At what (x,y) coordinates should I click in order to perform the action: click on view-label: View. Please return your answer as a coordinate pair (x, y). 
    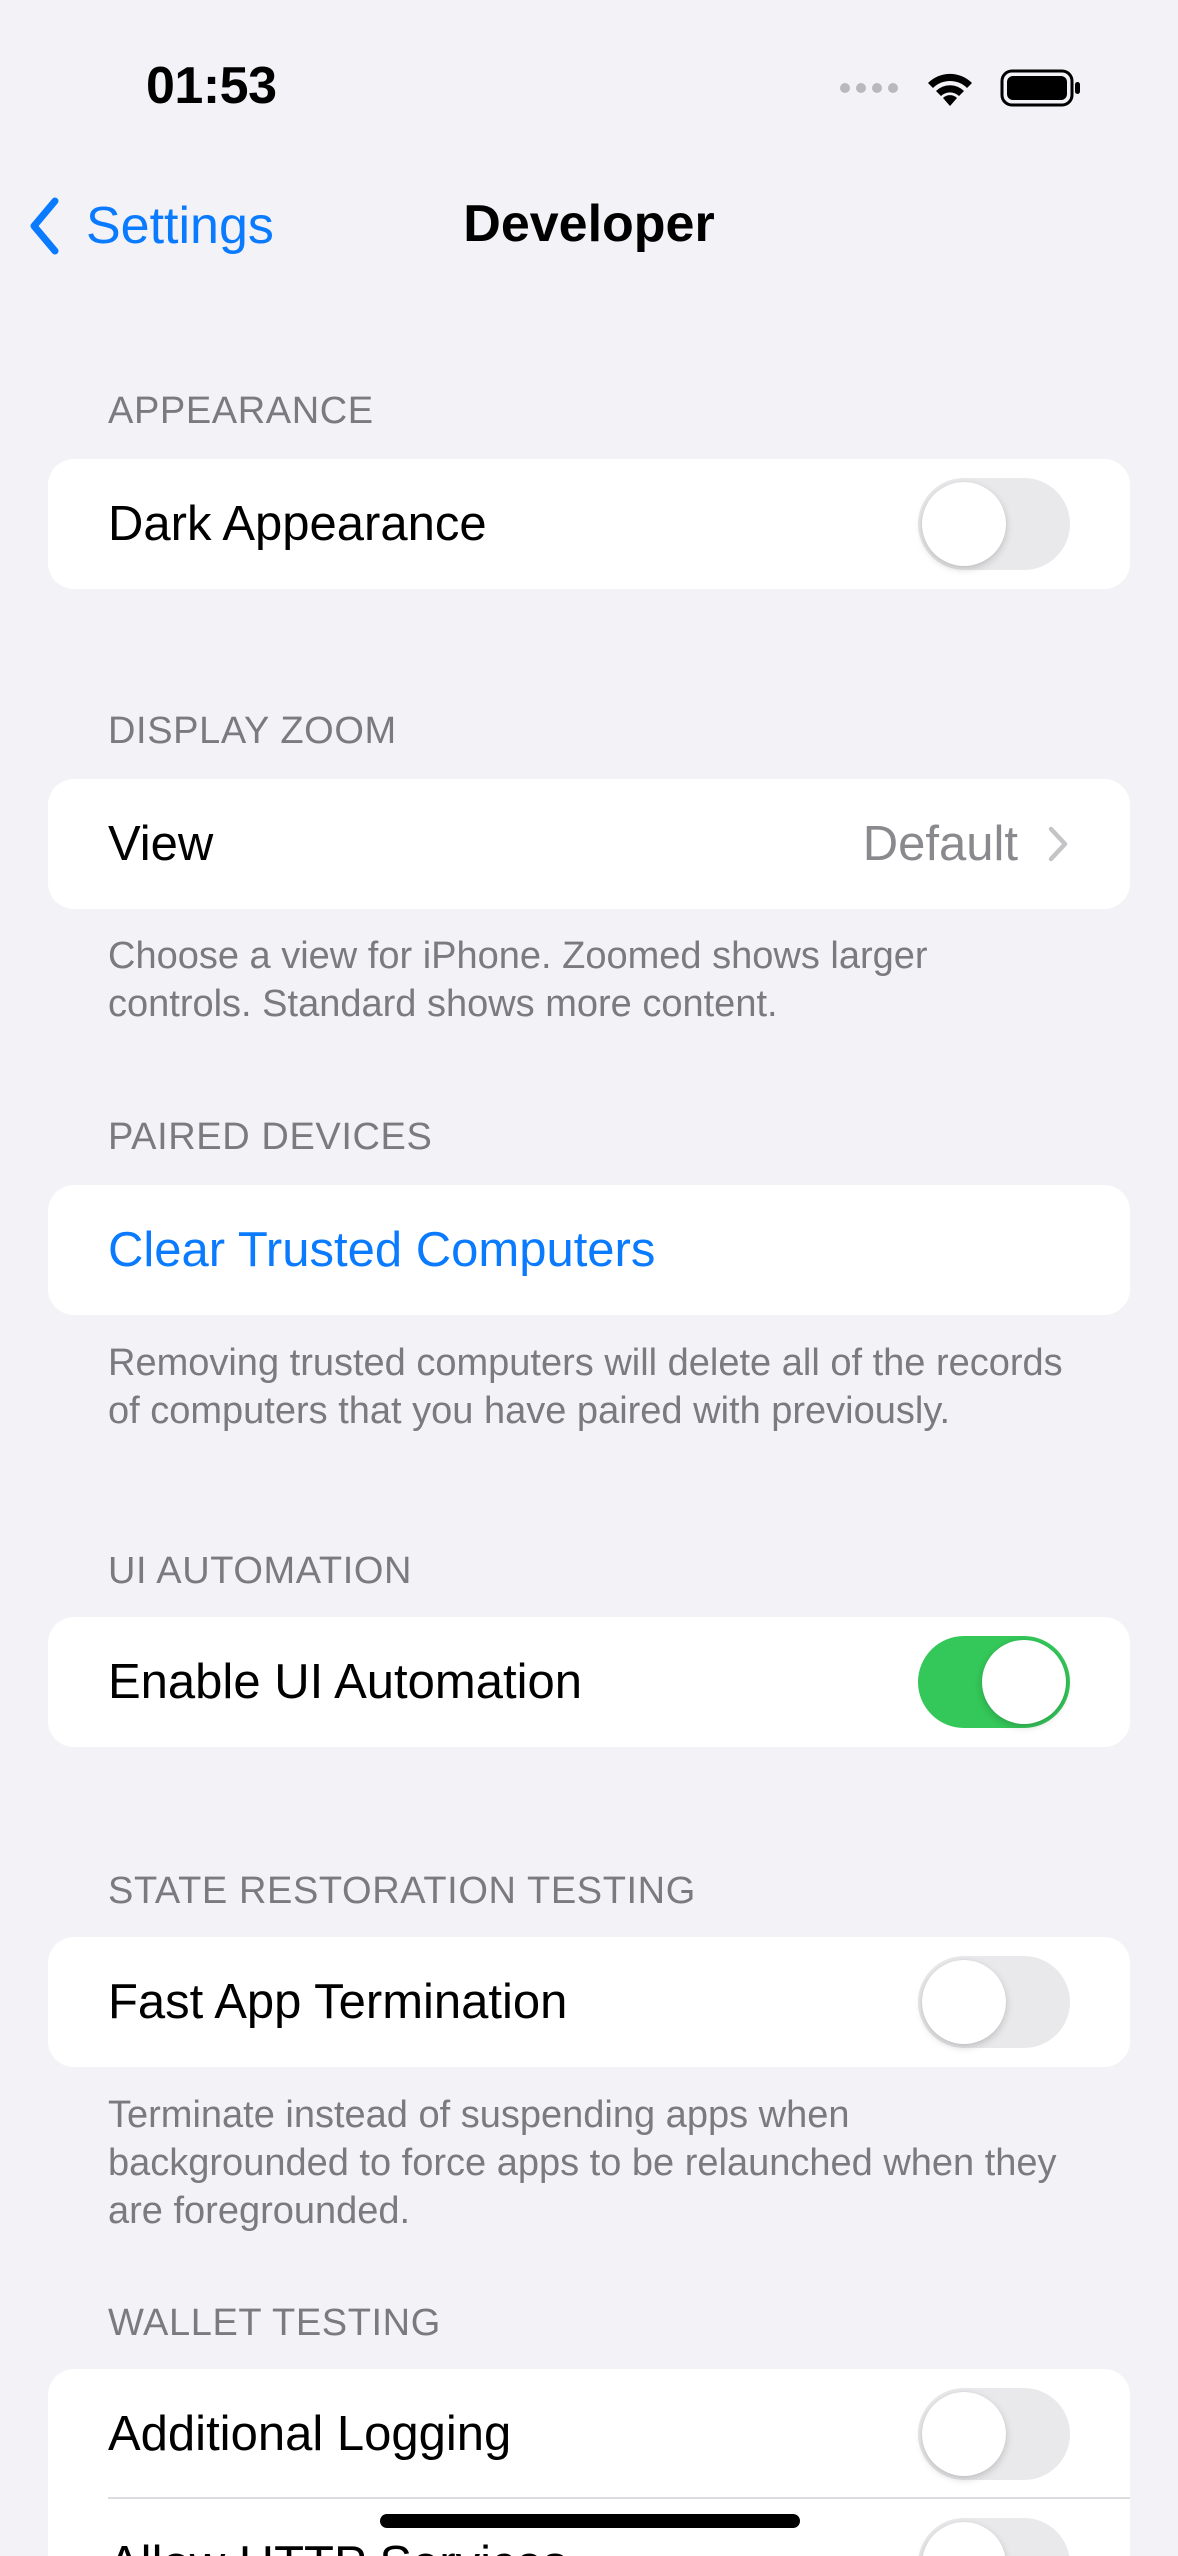
    Looking at the image, I should click on (161, 844).